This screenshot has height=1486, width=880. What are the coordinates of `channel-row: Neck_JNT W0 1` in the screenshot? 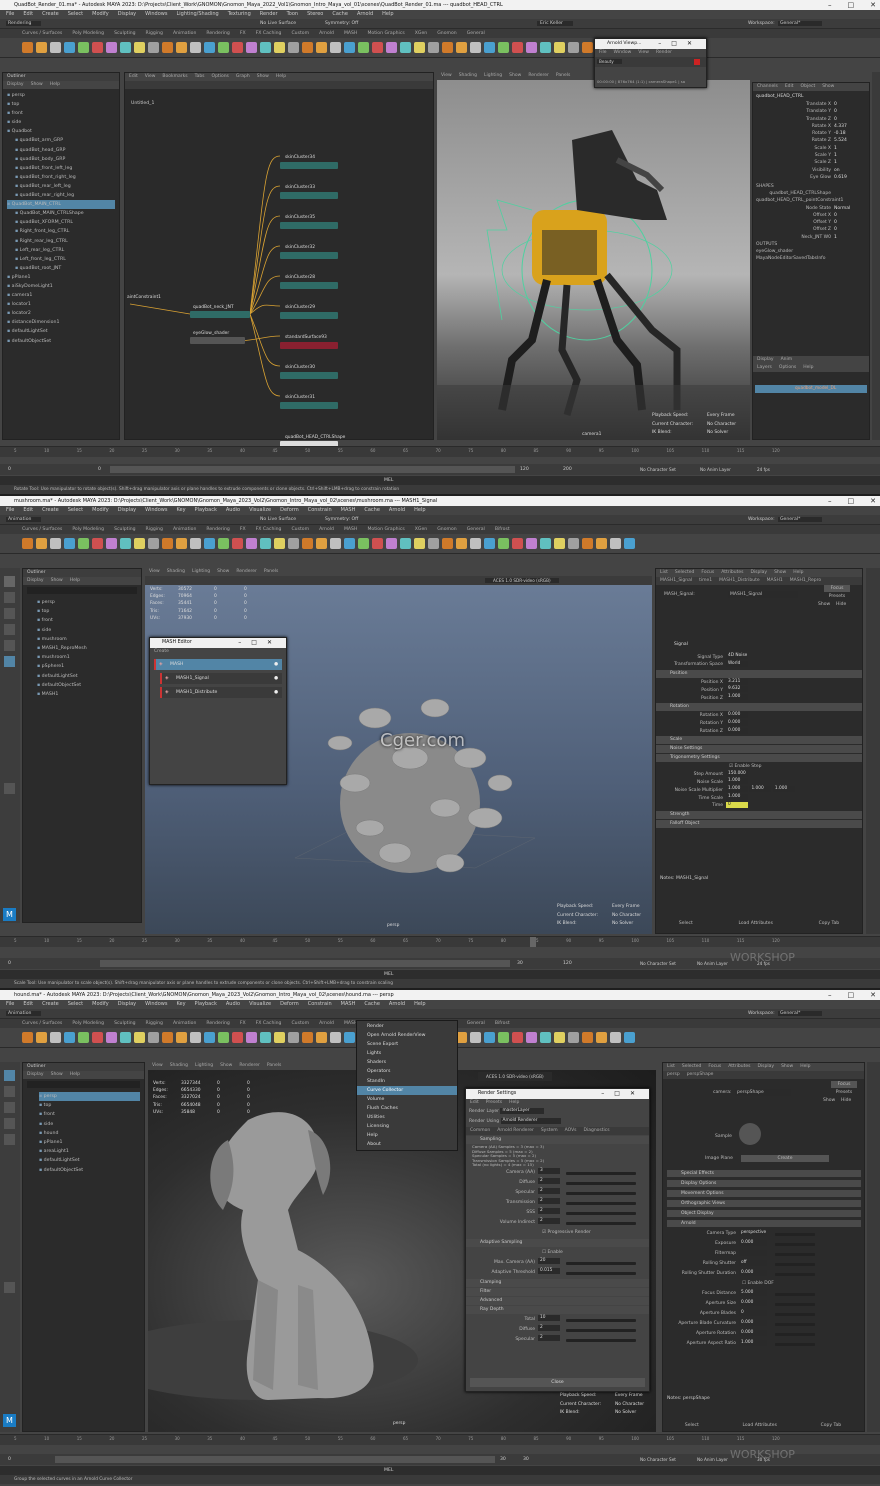 It's located at (812, 237).